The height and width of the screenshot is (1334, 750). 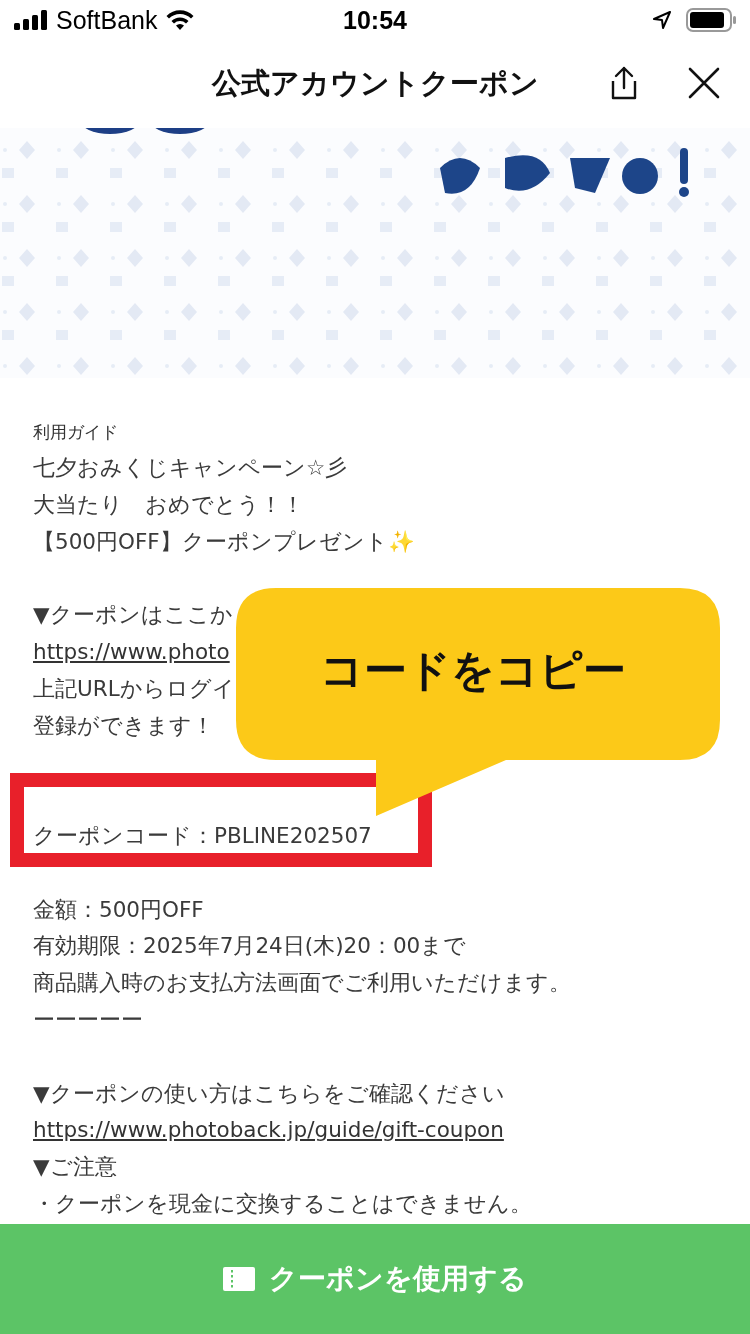 What do you see at coordinates (704, 83) in the screenshot?
I see `close-icon` at bounding box center [704, 83].